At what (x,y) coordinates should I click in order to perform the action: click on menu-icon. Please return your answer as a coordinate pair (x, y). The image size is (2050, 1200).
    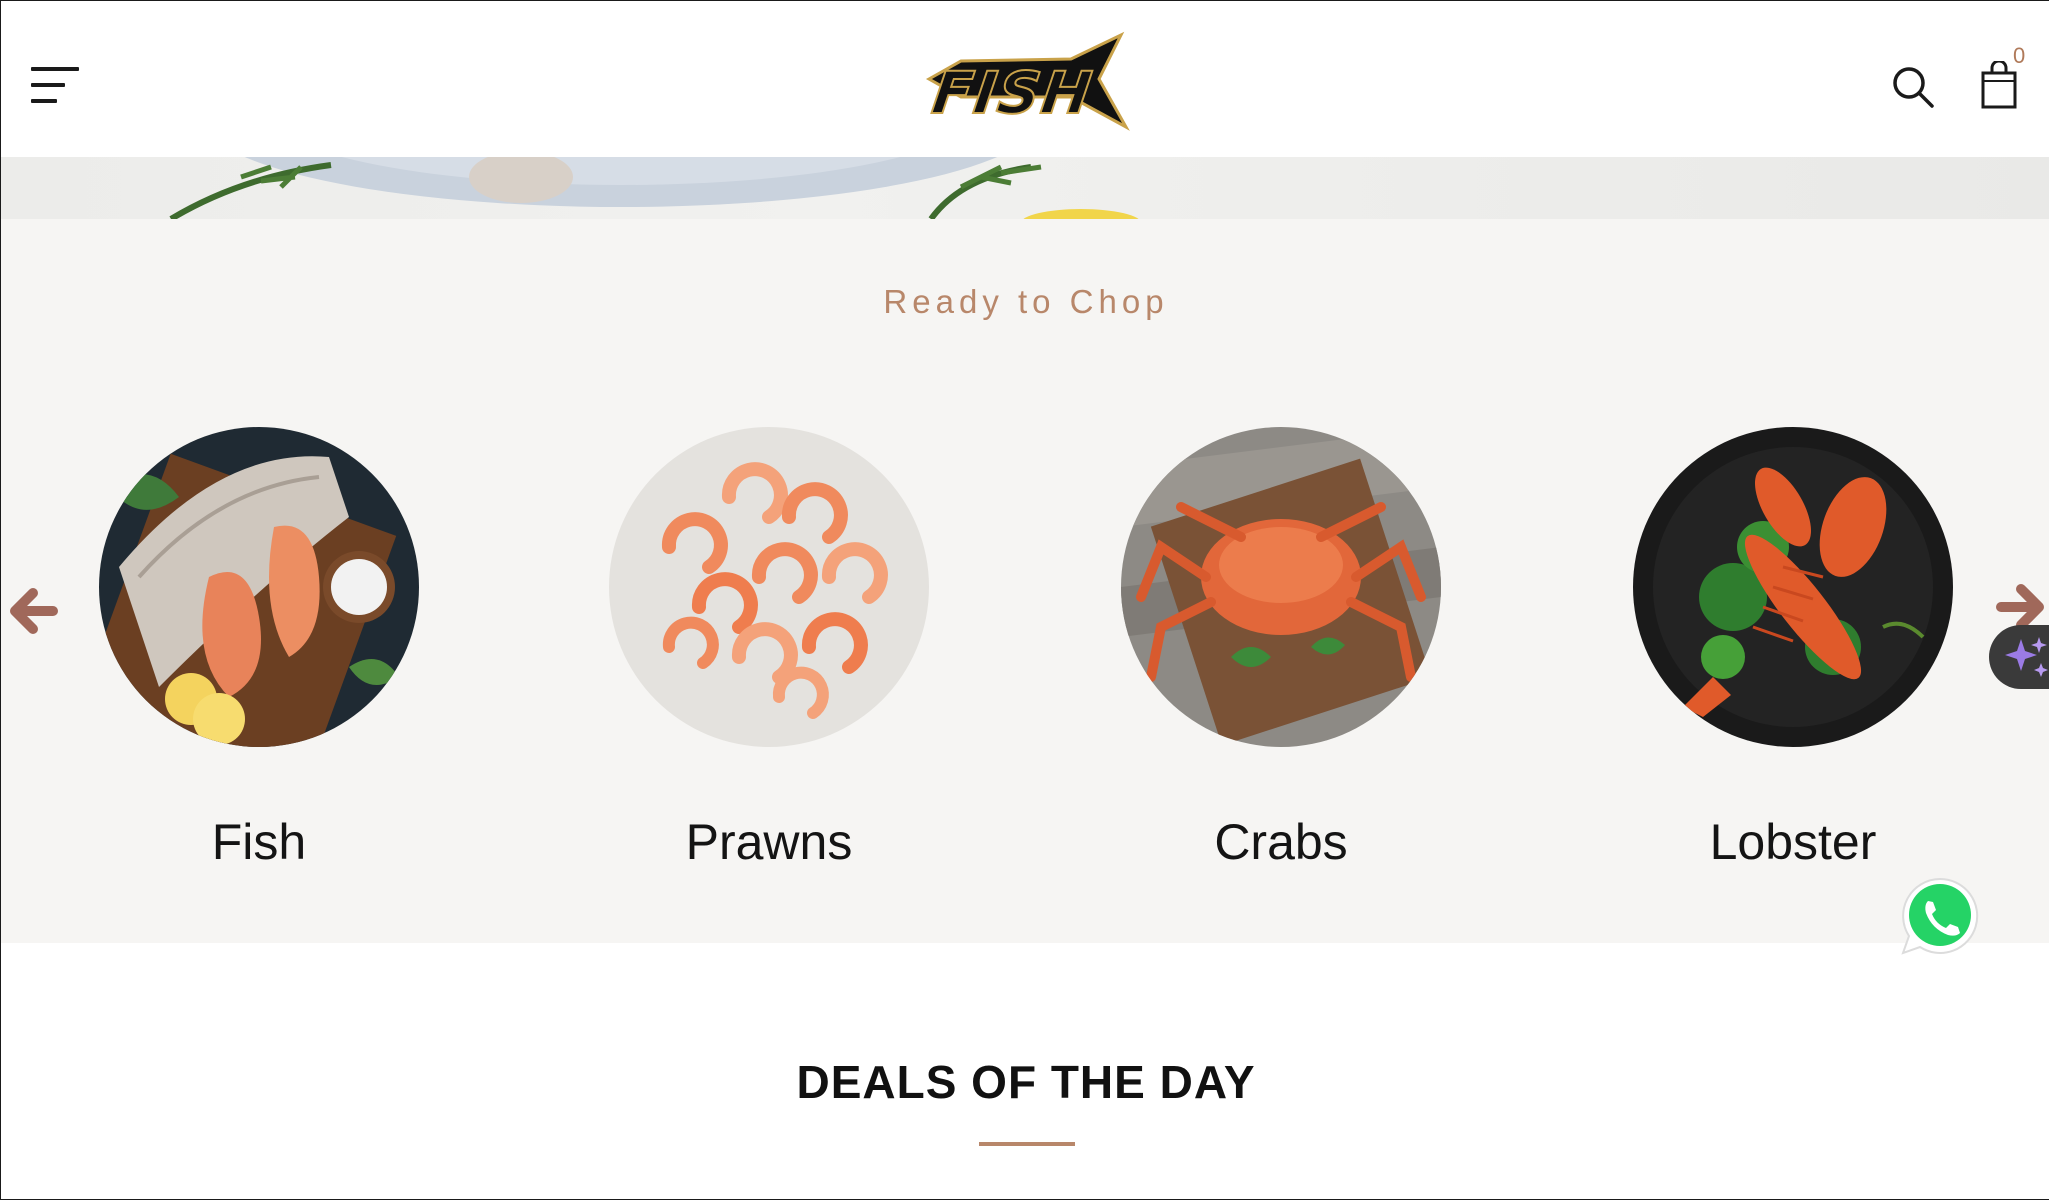
    Looking at the image, I should click on (56, 85).